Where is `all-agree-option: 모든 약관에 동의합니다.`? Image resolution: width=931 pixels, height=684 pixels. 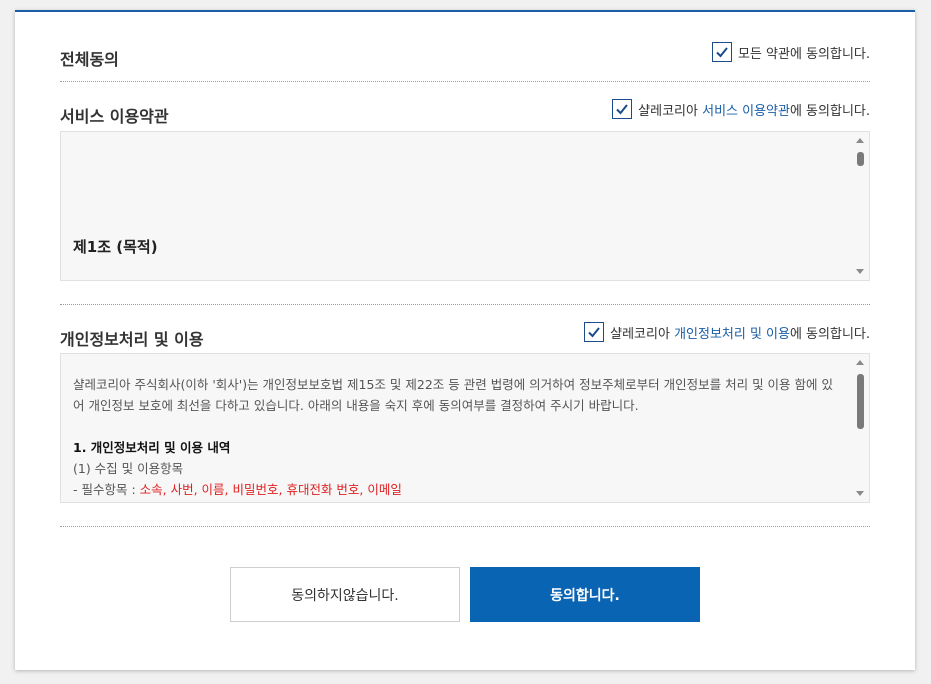
all-agree-option: 모든 약관에 동의합니다. is located at coordinates (791, 52).